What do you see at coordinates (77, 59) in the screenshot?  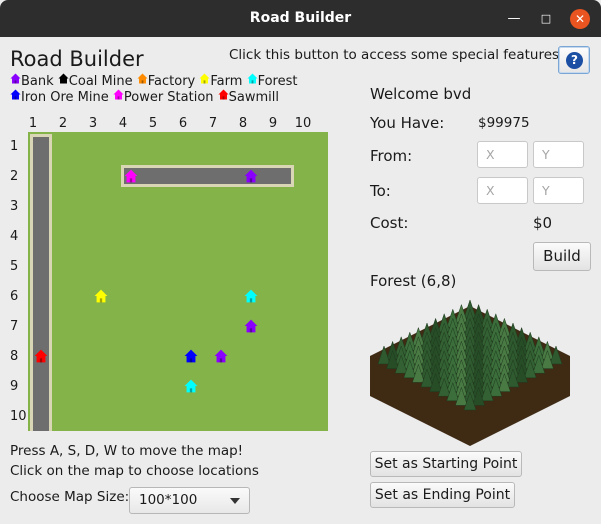 I see `app-title: Road Builder` at bounding box center [77, 59].